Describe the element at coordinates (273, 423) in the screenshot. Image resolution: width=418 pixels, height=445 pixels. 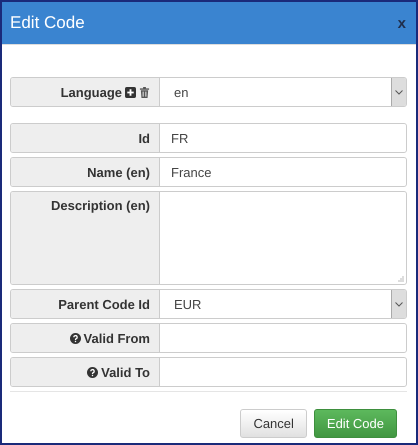
I see `cancel-button: Cancel` at that location.